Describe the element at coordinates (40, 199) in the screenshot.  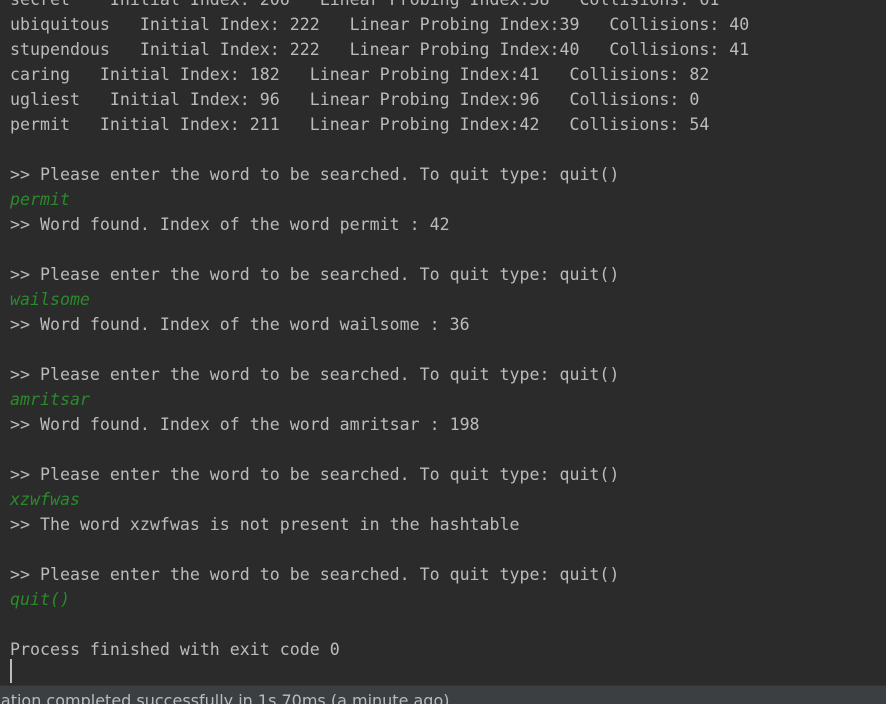
I see `console-input-line: permit` at that location.